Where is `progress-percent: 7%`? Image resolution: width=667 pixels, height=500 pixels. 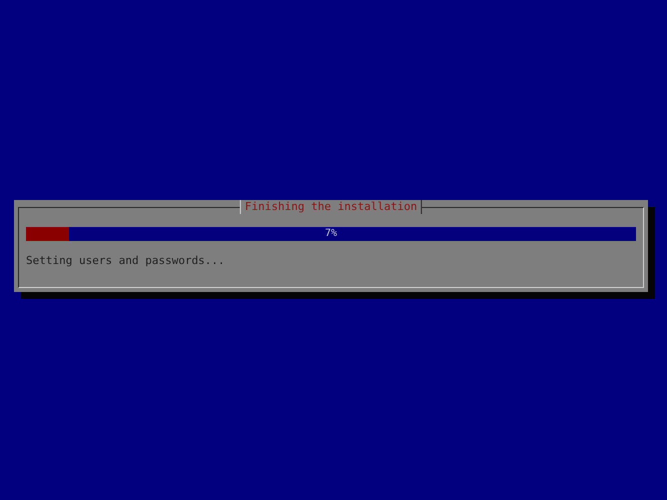 progress-percent: 7% is located at coordinates (331, 234).